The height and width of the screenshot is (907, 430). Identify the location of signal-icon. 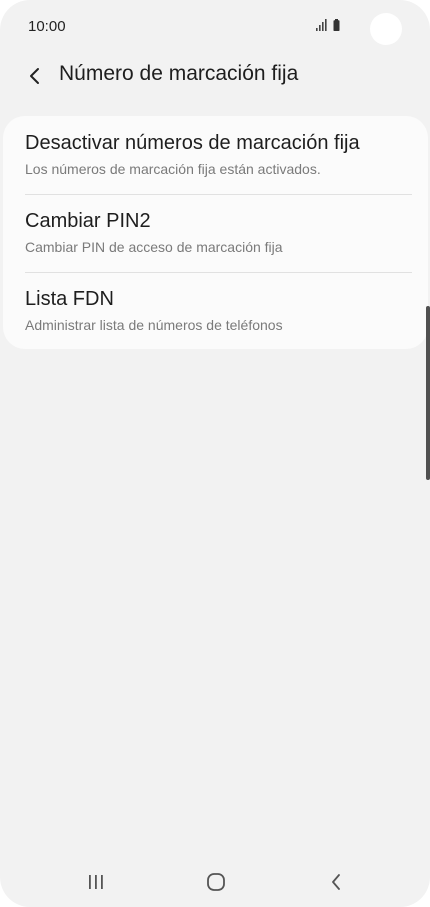
(328, 25).